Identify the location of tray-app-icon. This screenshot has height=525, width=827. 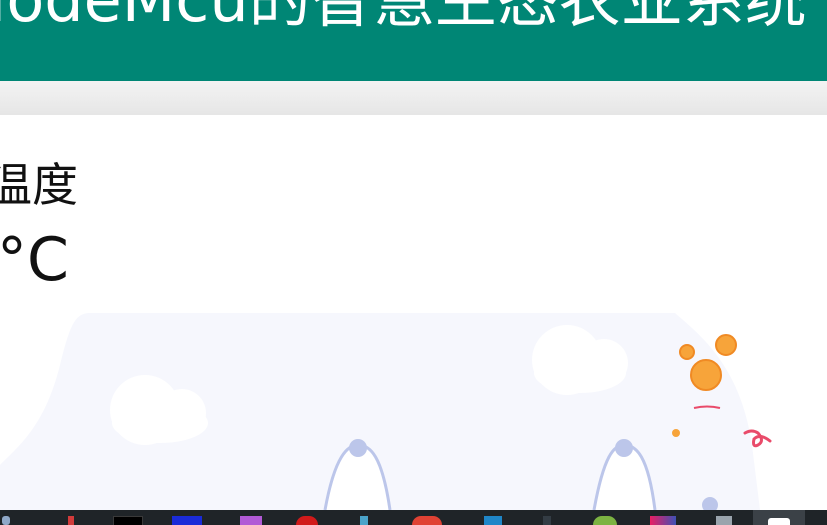
(724, 520).